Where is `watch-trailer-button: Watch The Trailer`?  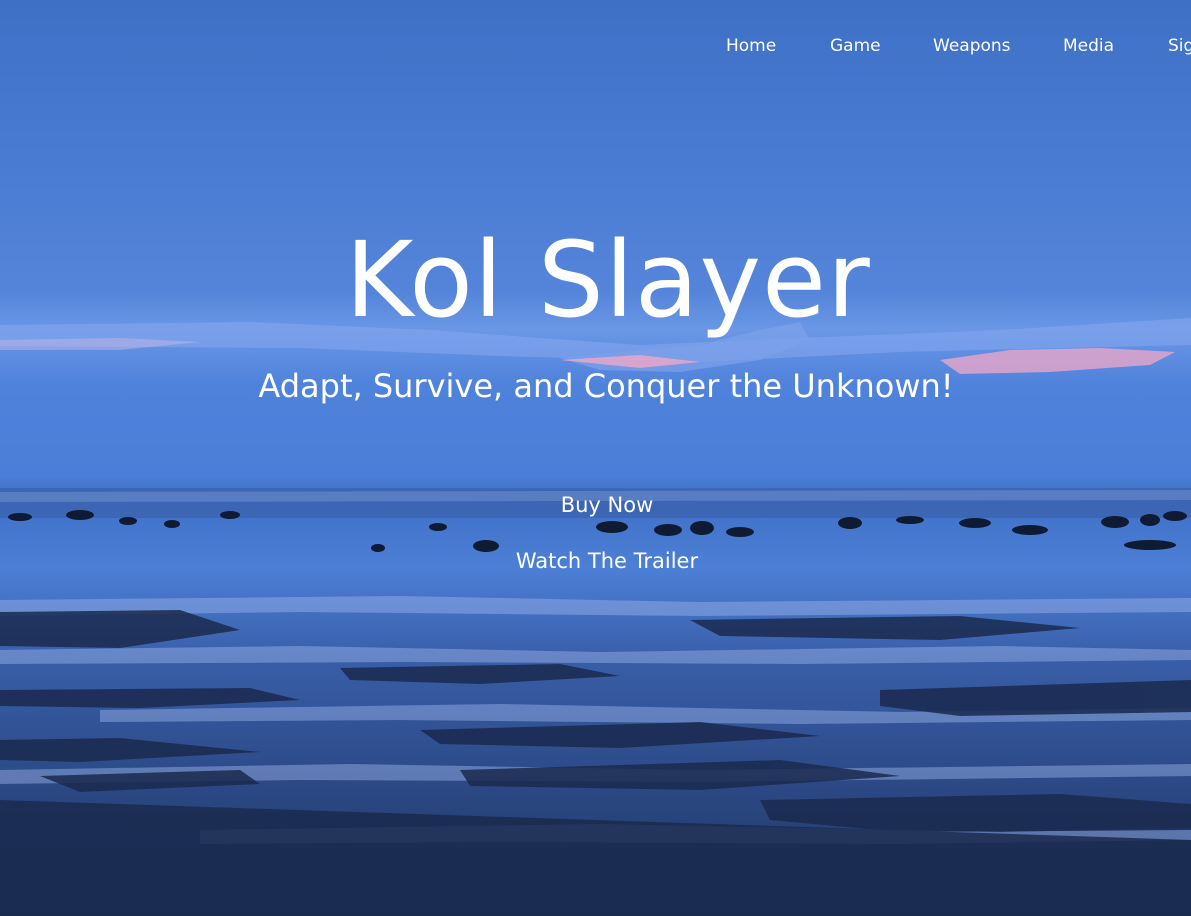 watch-trailer-button: Watch The Trailer is located at coordinates (595, 561).